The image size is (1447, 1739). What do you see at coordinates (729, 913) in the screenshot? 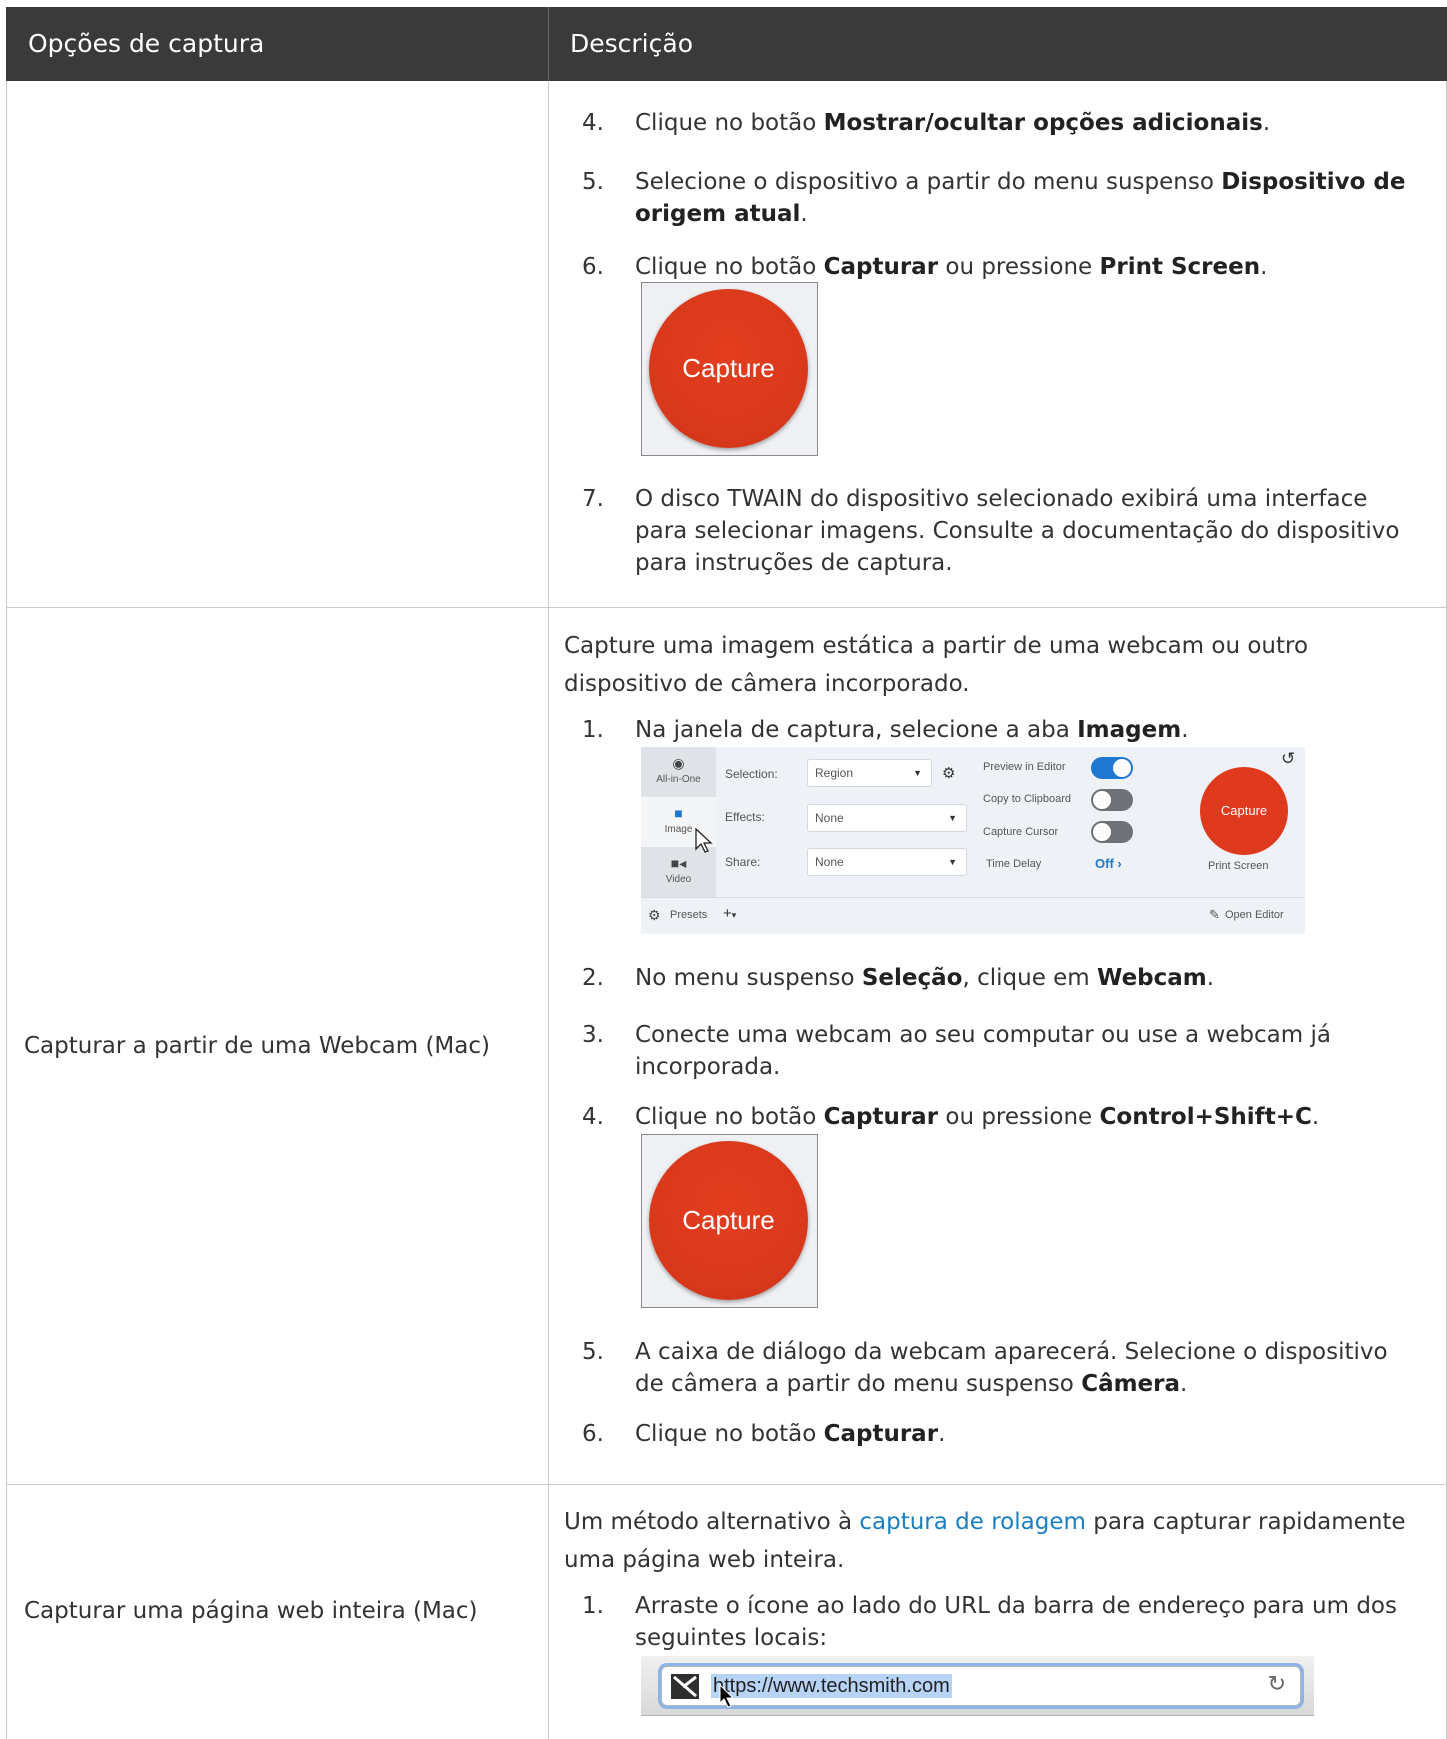
I see `add-preset-icon: +▾` at bounding box center [729, 913].